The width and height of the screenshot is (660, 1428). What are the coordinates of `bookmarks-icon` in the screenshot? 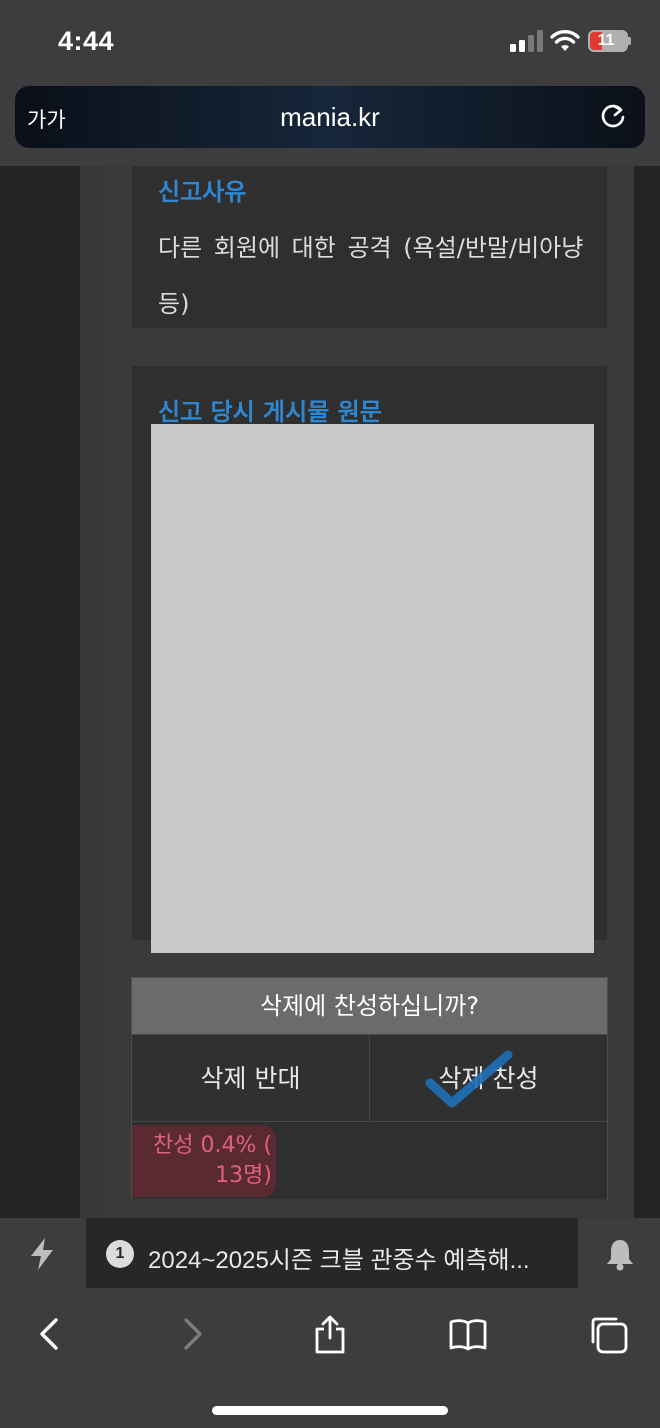 It's located at (468, 1334).